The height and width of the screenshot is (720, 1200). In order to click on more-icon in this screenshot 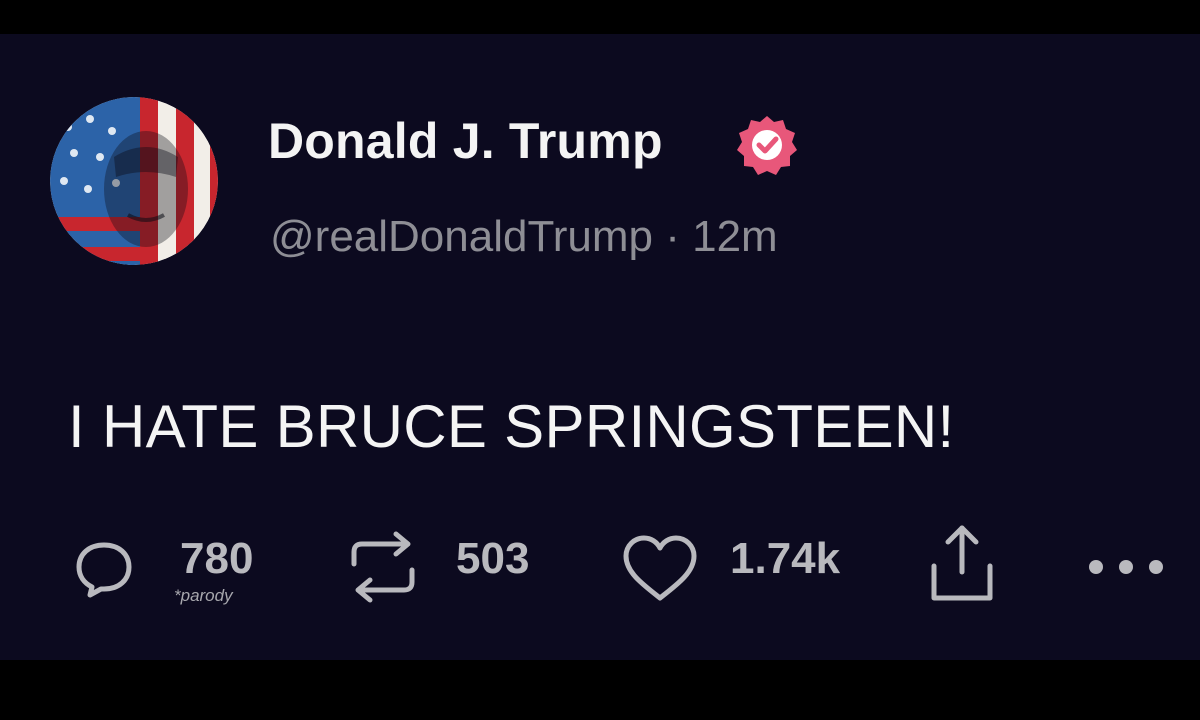, I will do `click(1126, 567)`.